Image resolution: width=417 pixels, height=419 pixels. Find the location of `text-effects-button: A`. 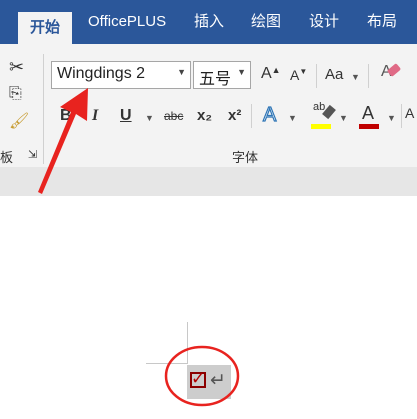

text-effects-button: A is located at coordinates (269, 114).